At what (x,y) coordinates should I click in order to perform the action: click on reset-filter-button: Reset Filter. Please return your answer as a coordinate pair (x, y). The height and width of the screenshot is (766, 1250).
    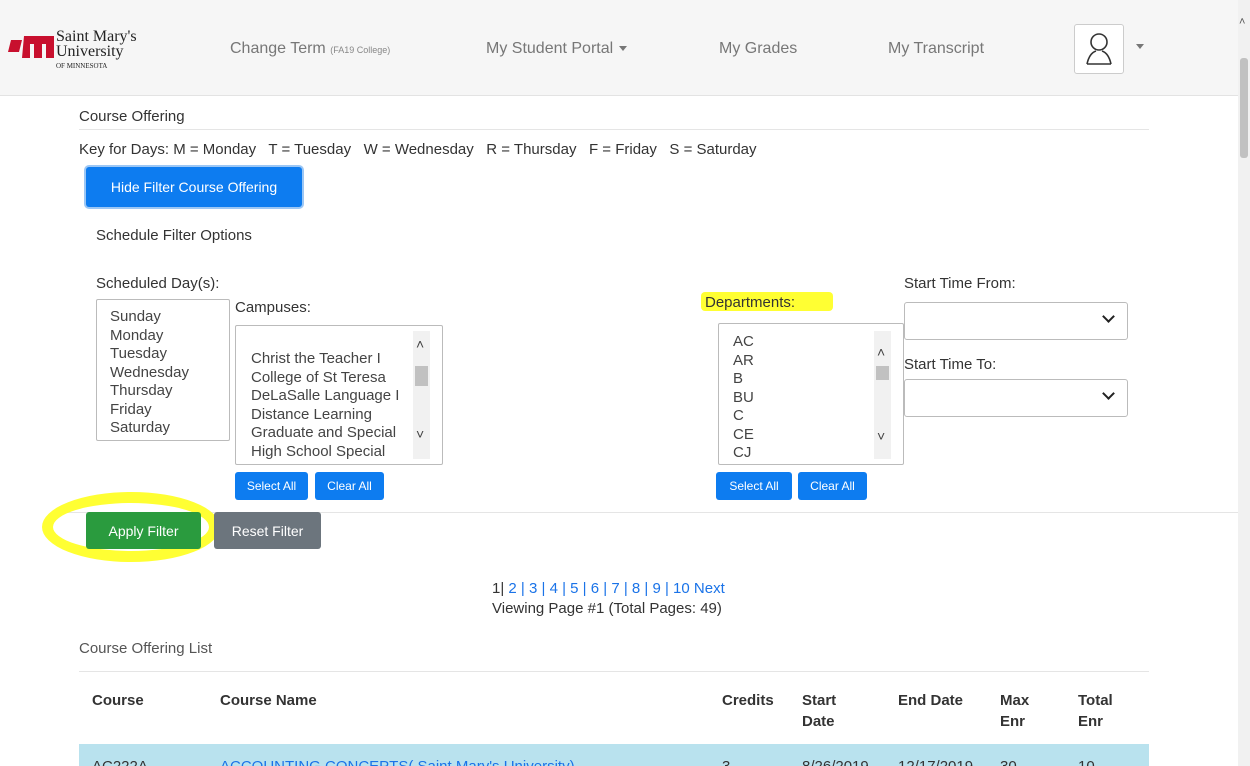
    Looking at the image, I should click on (267, 530).